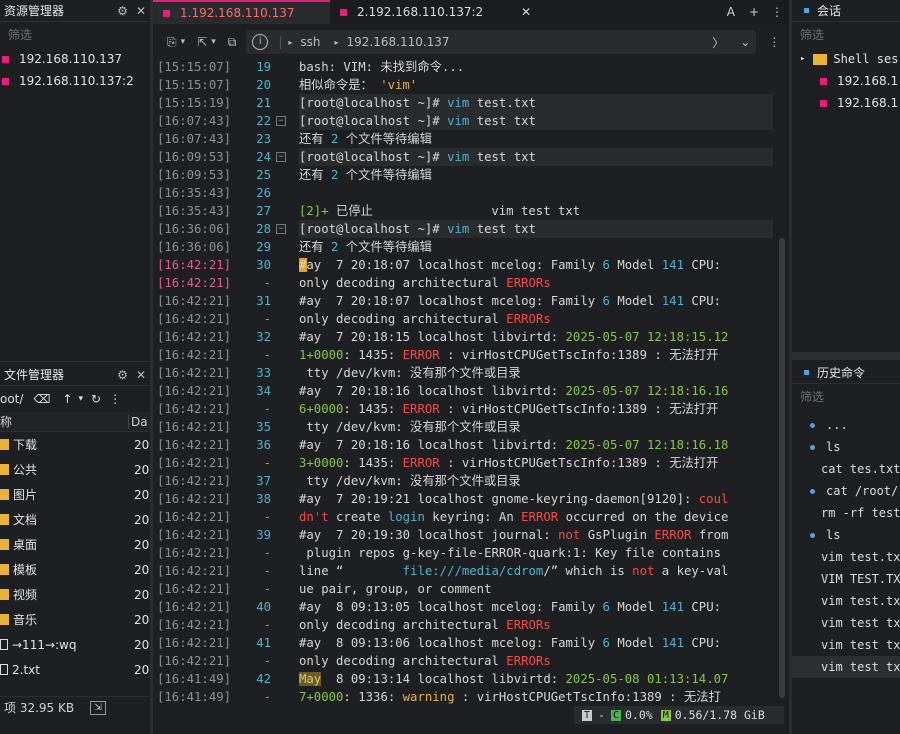 The image size is (900, 734). Describe the element at coordinates (75, 81) in the screenshot. I see `session-item: 192.168.110.137:2` at that location.